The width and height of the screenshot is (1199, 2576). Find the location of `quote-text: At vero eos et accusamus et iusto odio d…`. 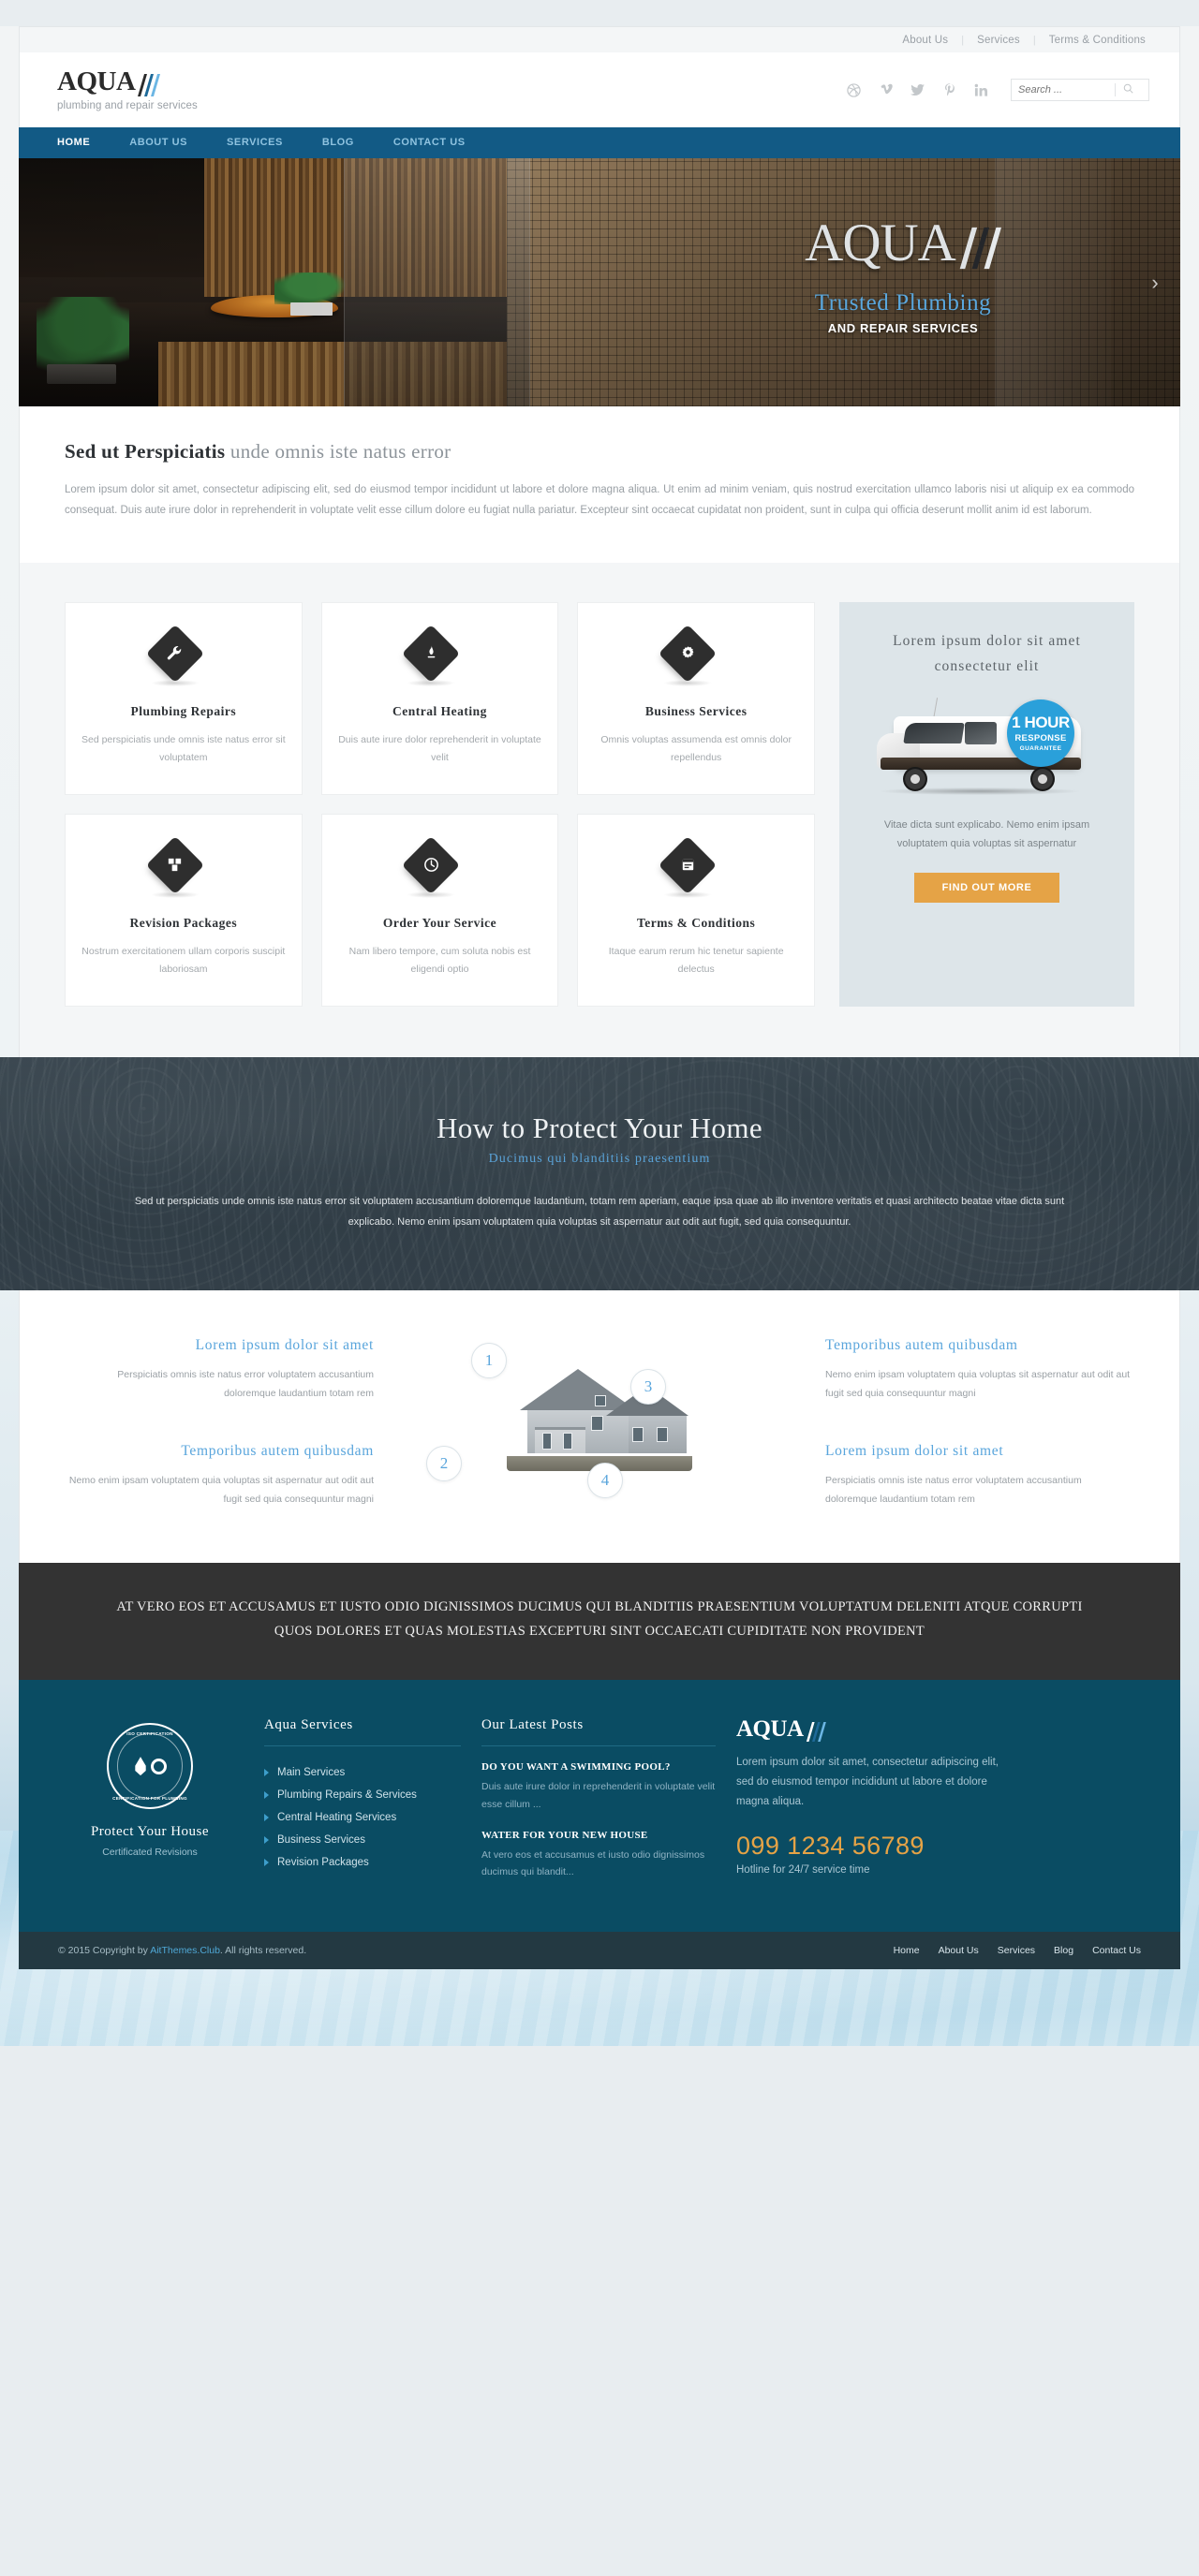

quote-text: At vero eos et accusamus et iusto odio d… is located at coordinates (599, 1619).